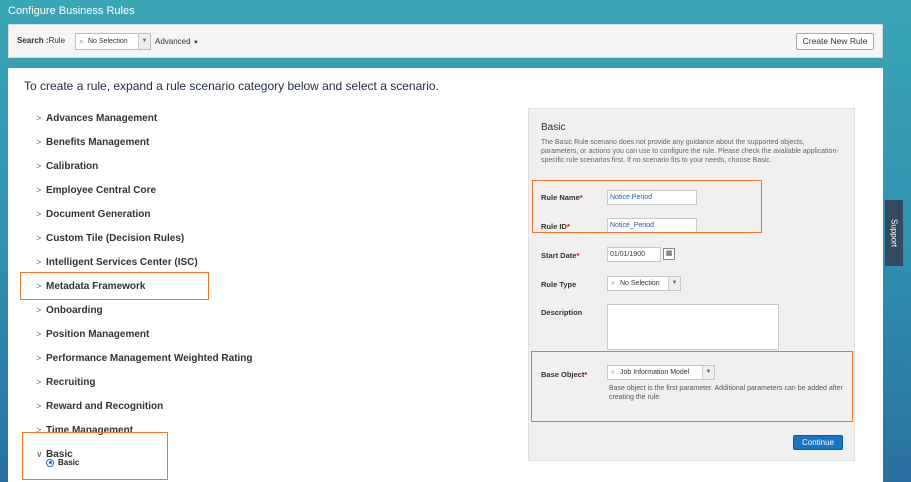  I want to click on panel-title: Basic, so click(553, 127).